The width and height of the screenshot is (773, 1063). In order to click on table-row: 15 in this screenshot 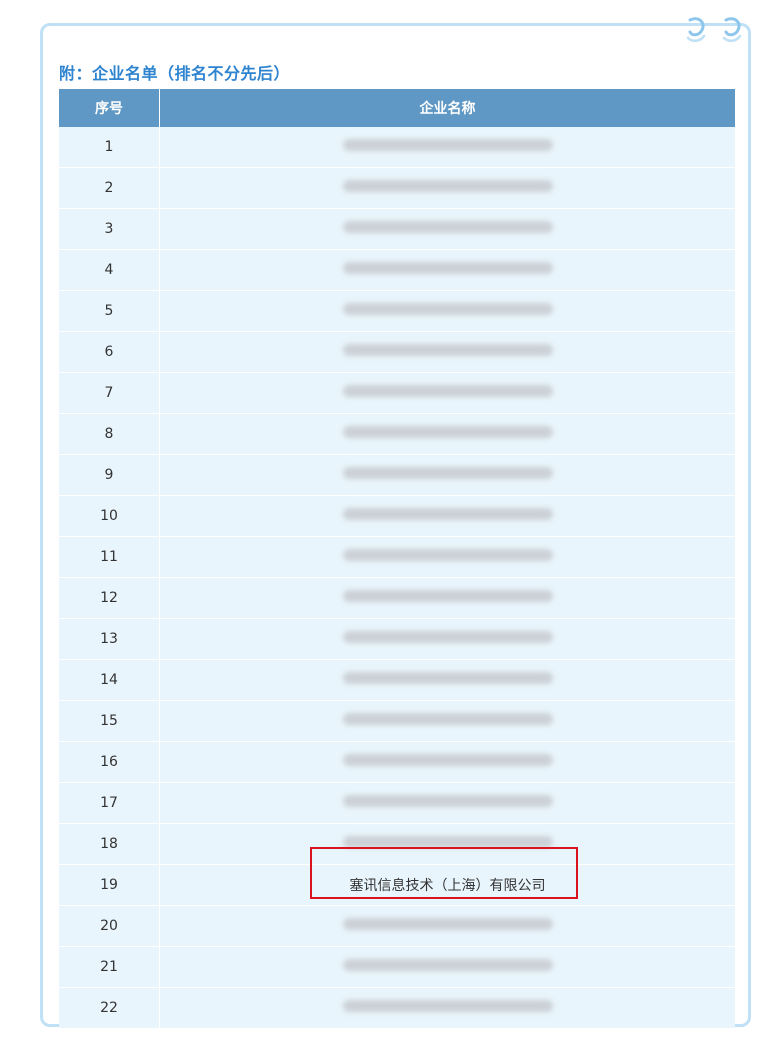, I will do `click(397, 721)`.